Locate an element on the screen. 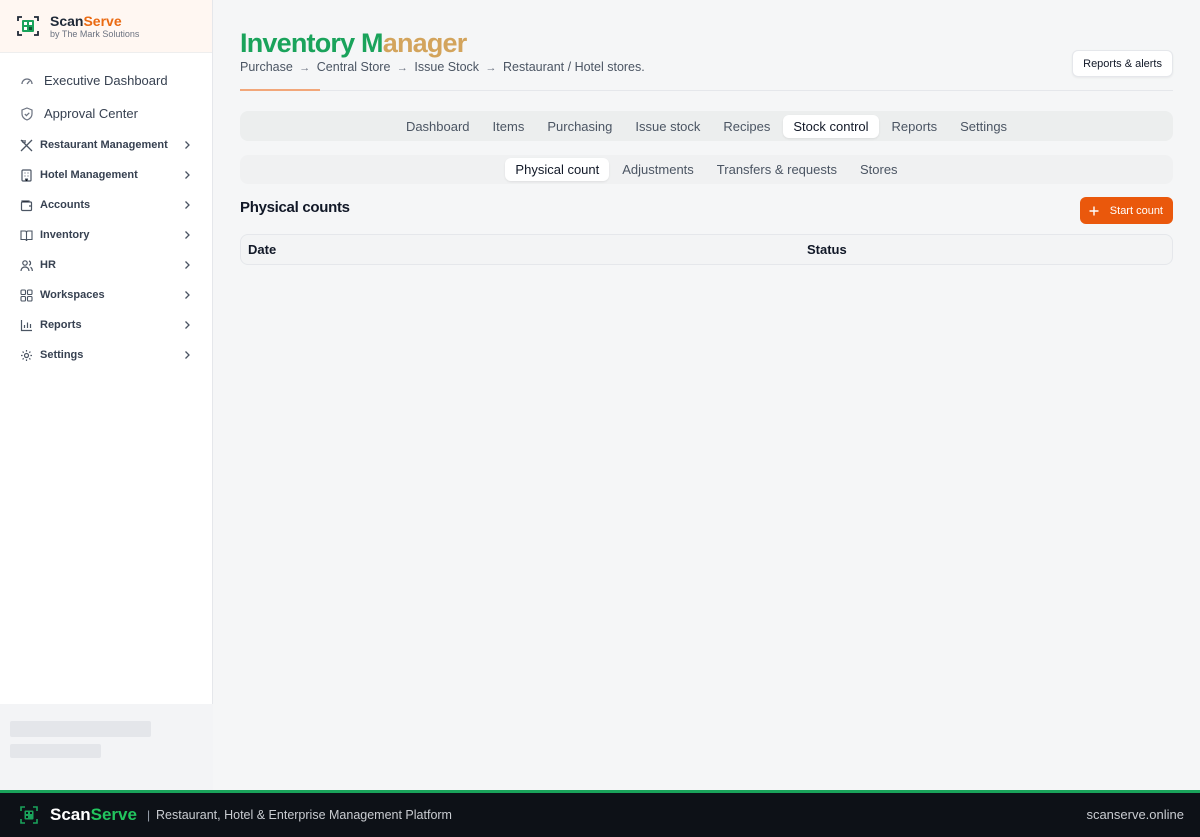 This screenshot has height=837, width=1200. sidebar-item-label: Restaurant Management is located at coordinates (104, 145).